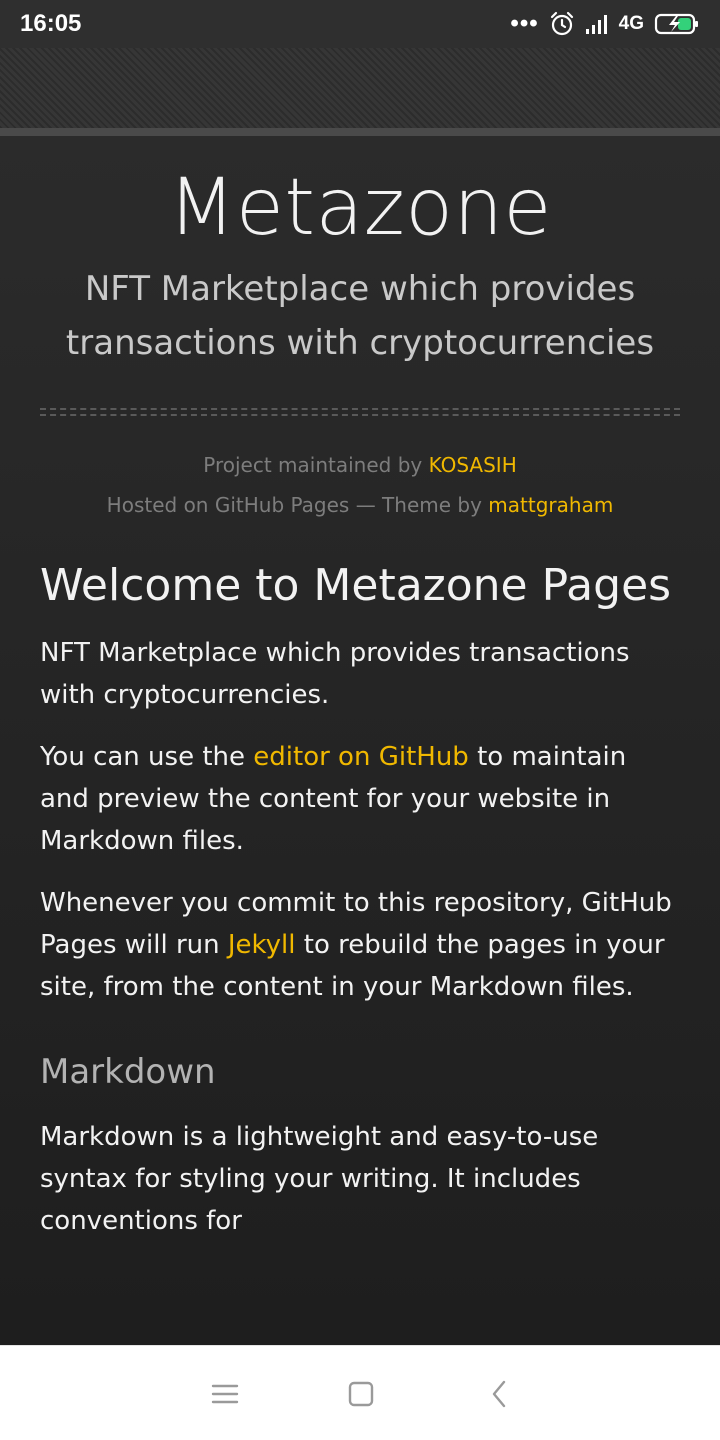  I want to click on maintainer-credit: Project maintained by KOSASIH, so click(360, 465).